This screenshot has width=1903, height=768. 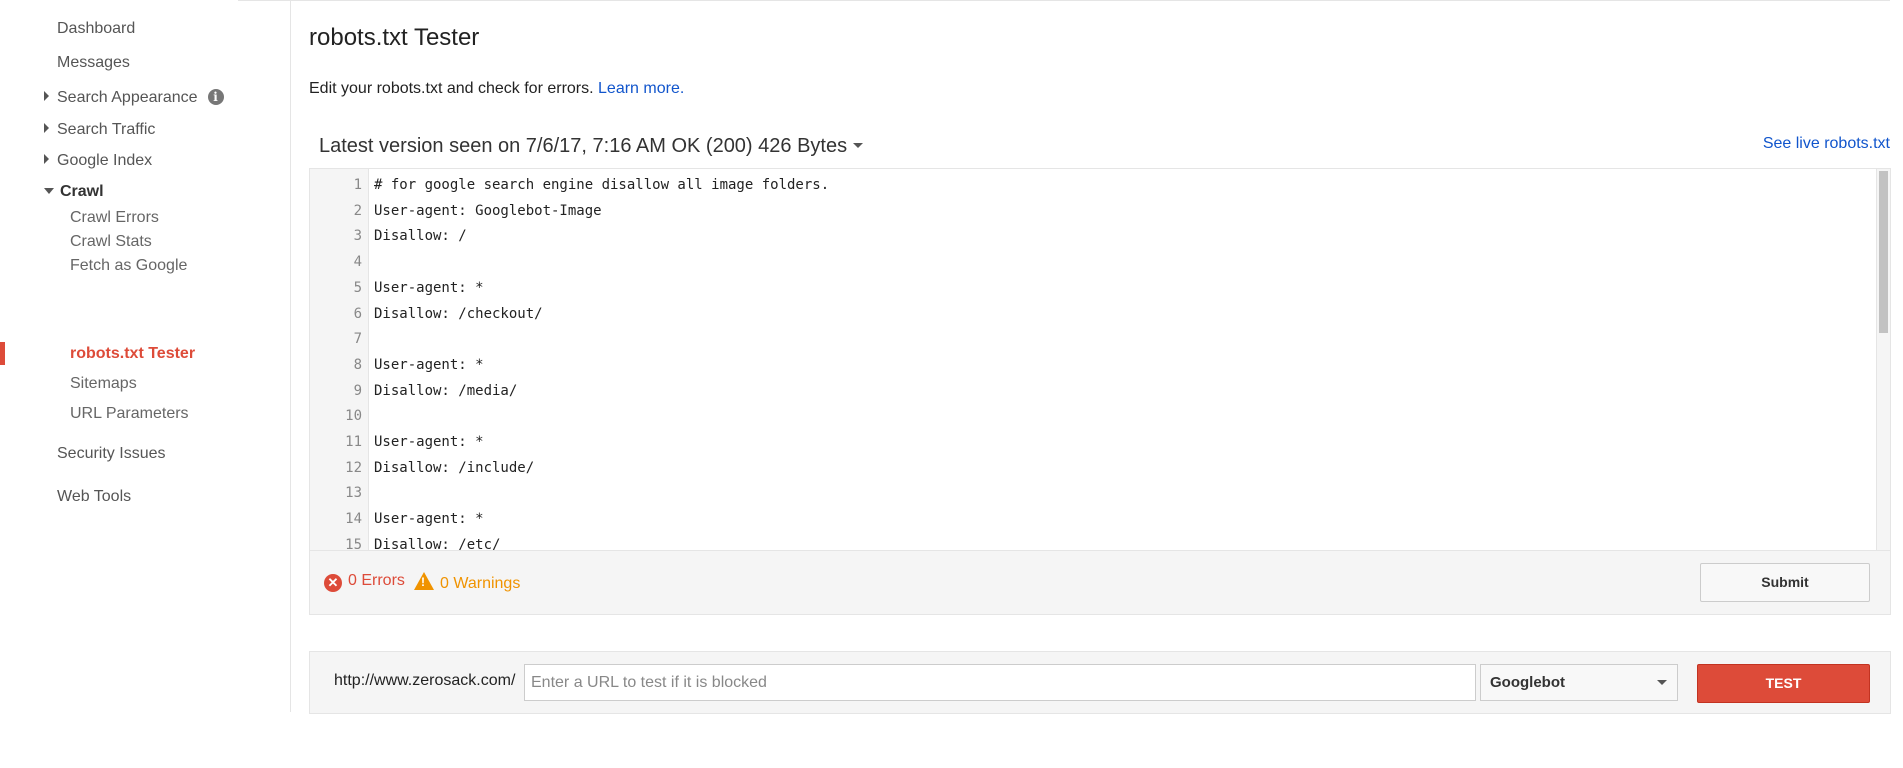 I want to click on sidebar-item-crawl: Crawl, so click(x=74, y=192).